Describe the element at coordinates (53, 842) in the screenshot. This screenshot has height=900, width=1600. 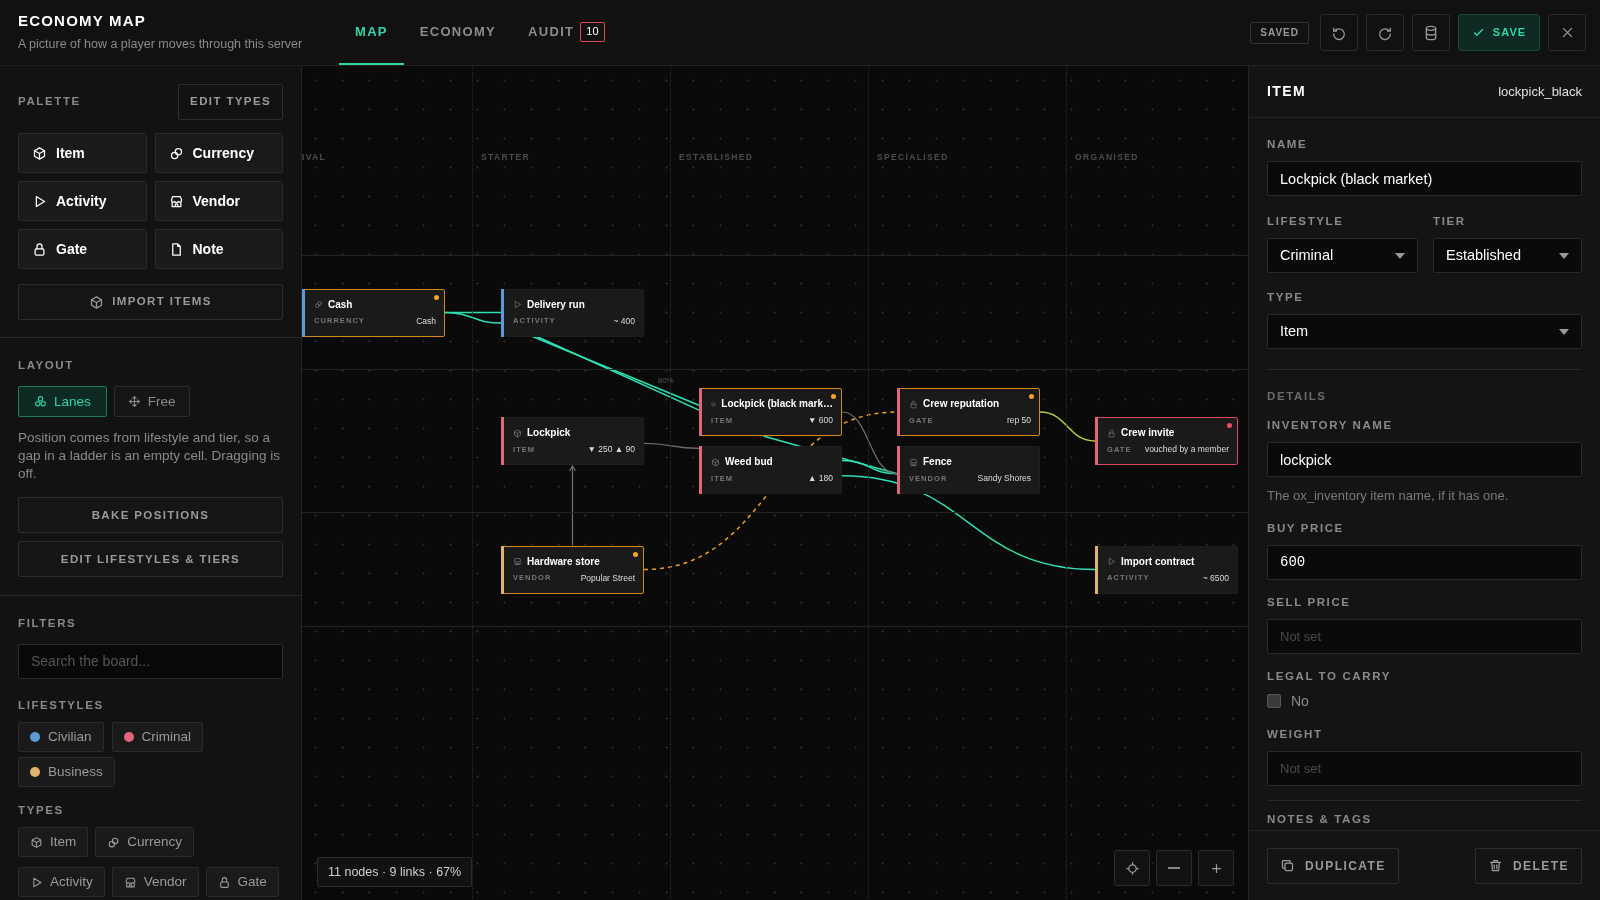
I see `type-chip: Item` at that location.